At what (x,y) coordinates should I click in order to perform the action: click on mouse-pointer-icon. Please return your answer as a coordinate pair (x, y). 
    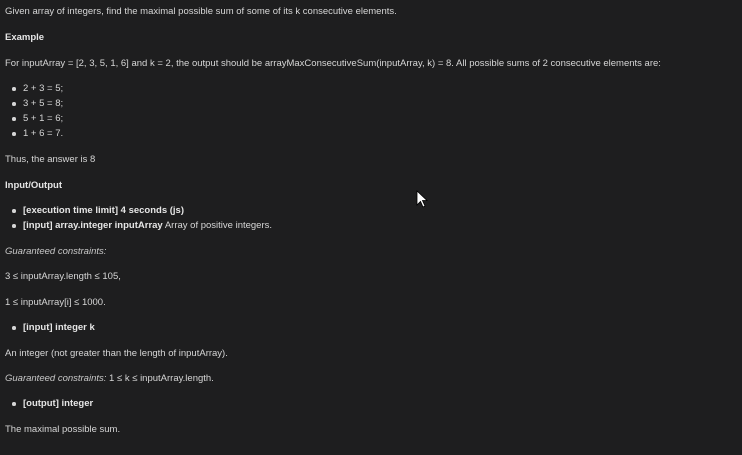
    Looking at the image, I should click on (422, 199).